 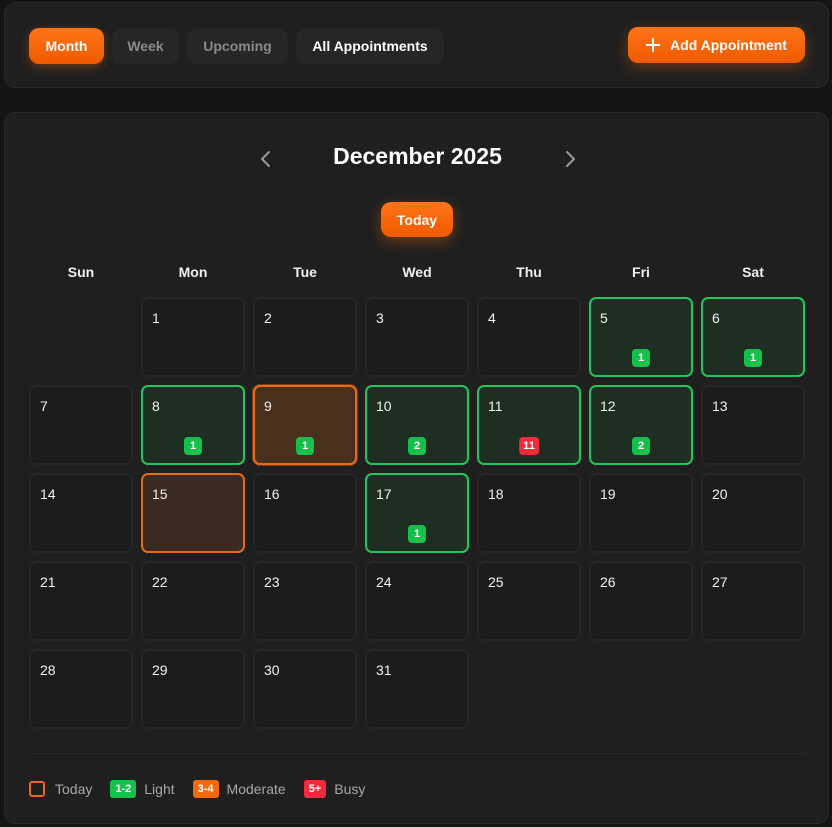 I want to click on day-cell-30: 30, so click(x=305, y=689).